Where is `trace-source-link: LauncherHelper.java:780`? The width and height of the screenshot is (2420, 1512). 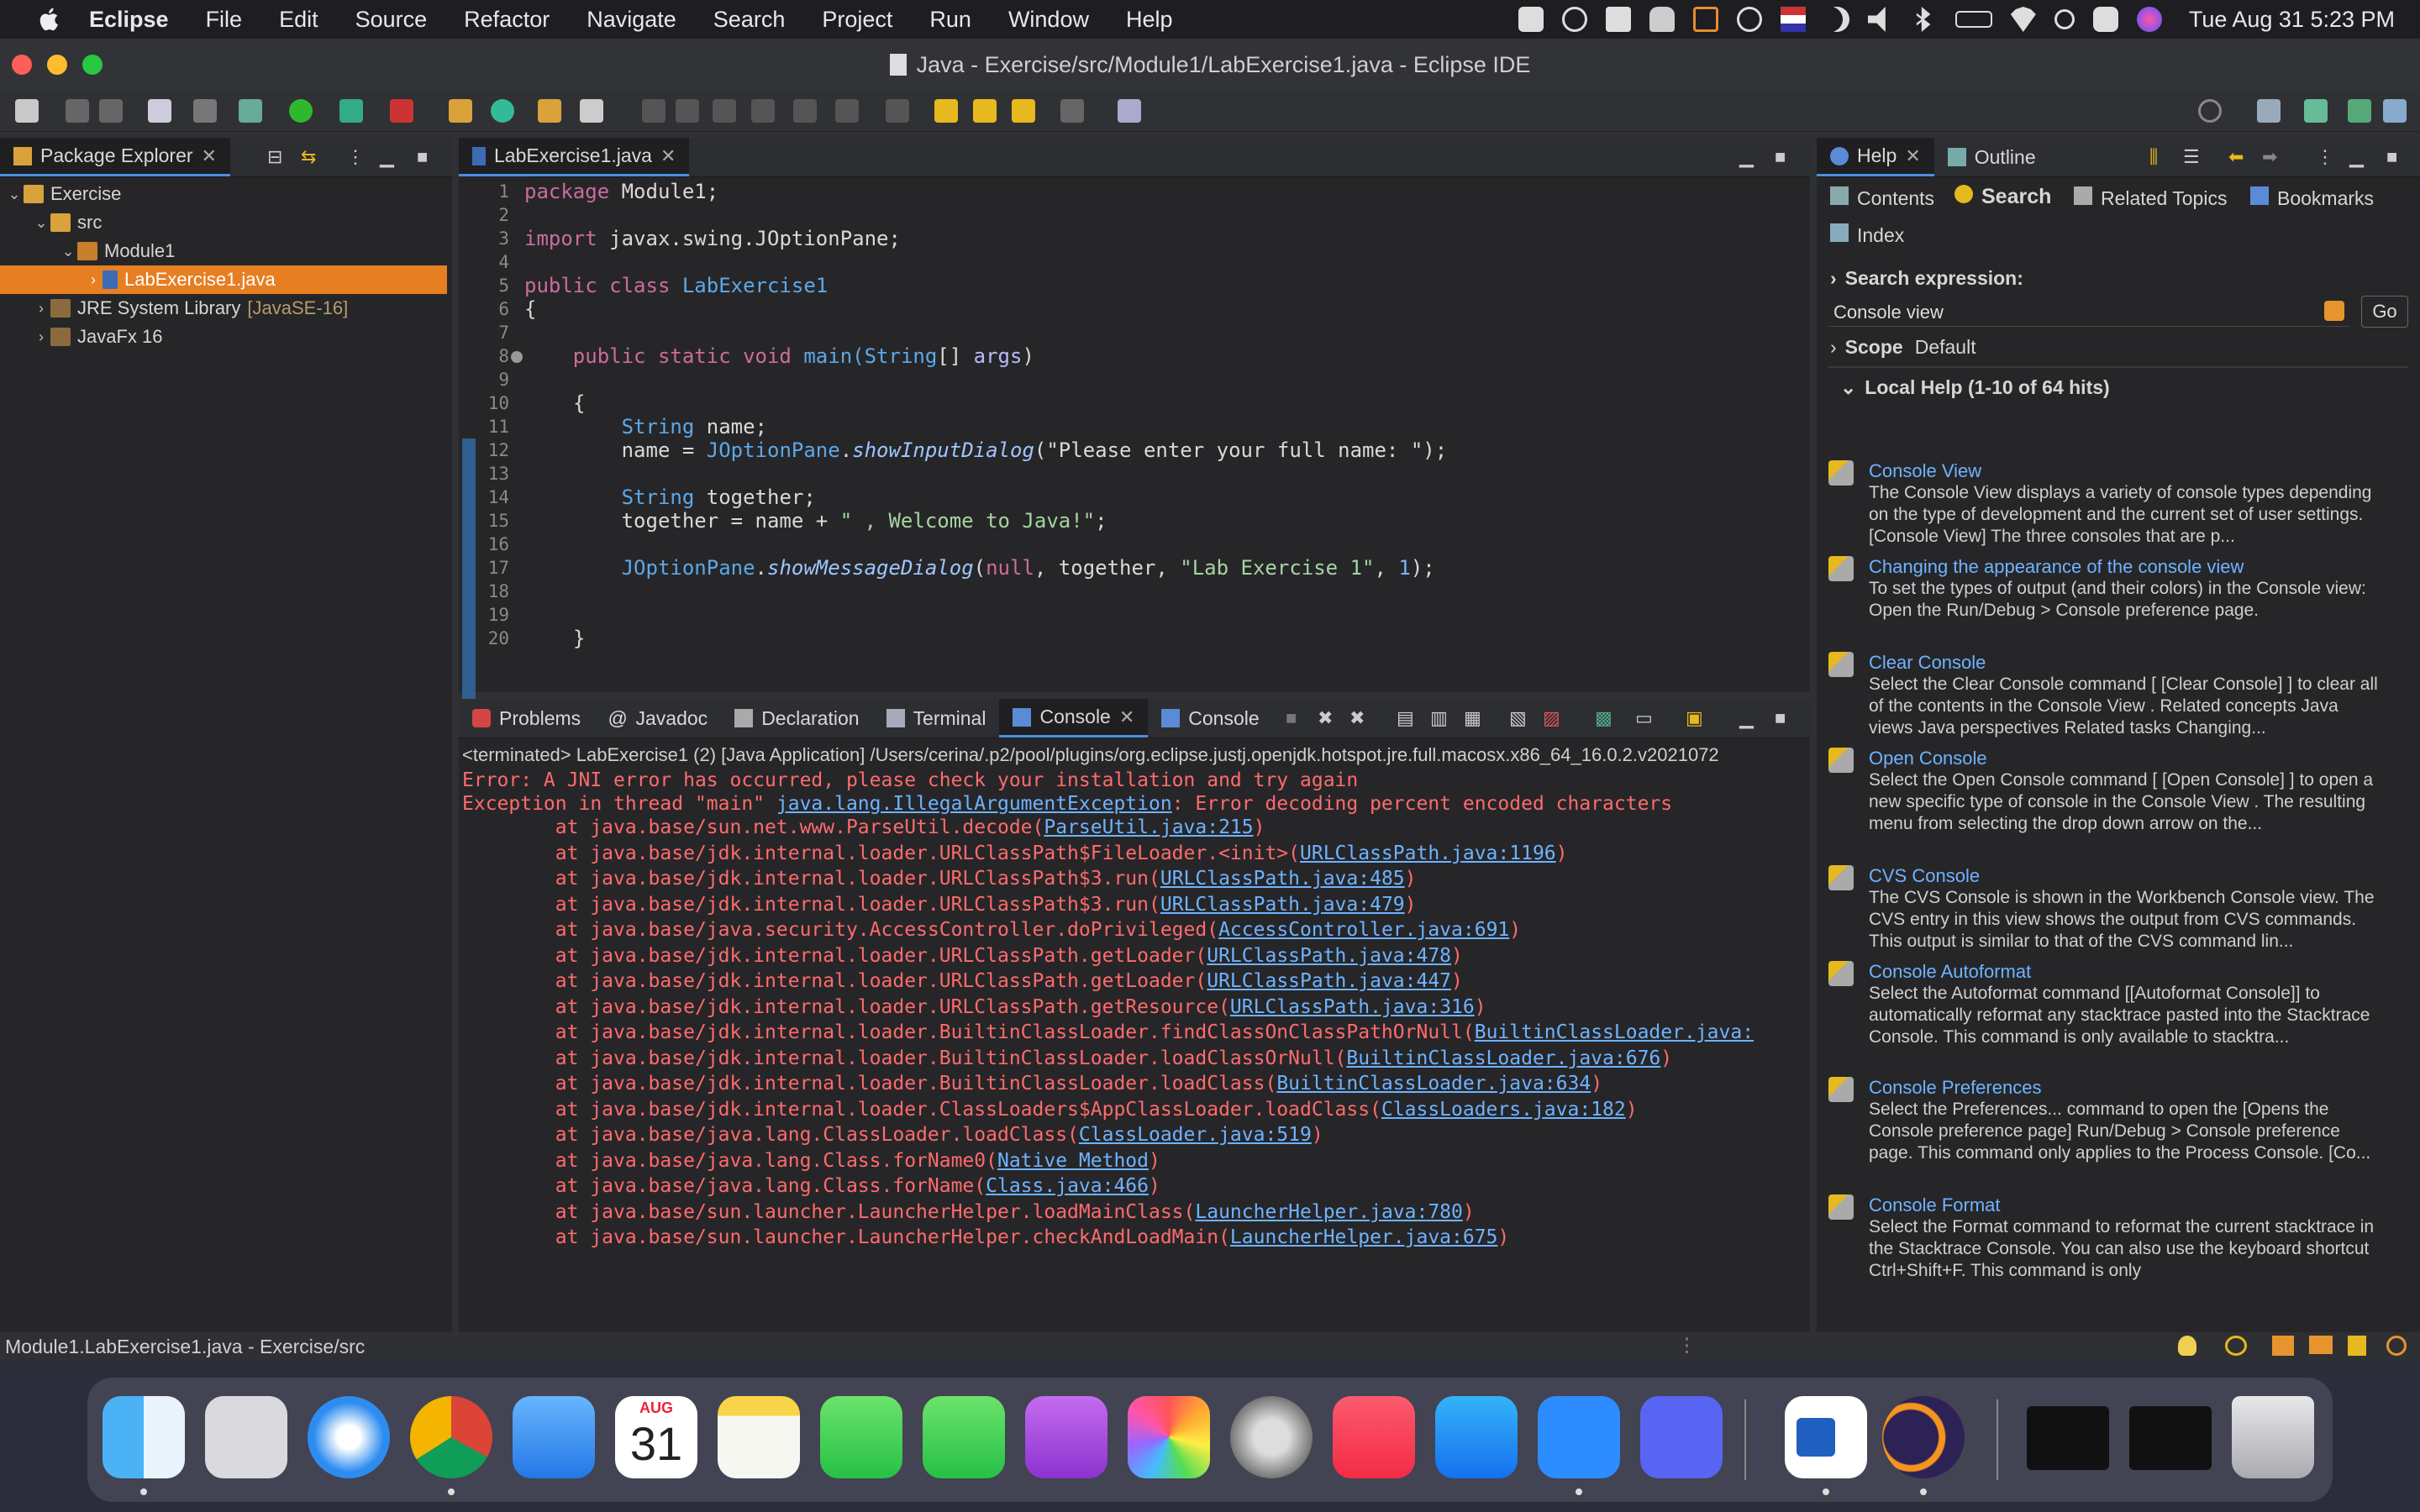 trace-source-link: LauncherHelper.java:780 is located at coordinates (1329, 1212).